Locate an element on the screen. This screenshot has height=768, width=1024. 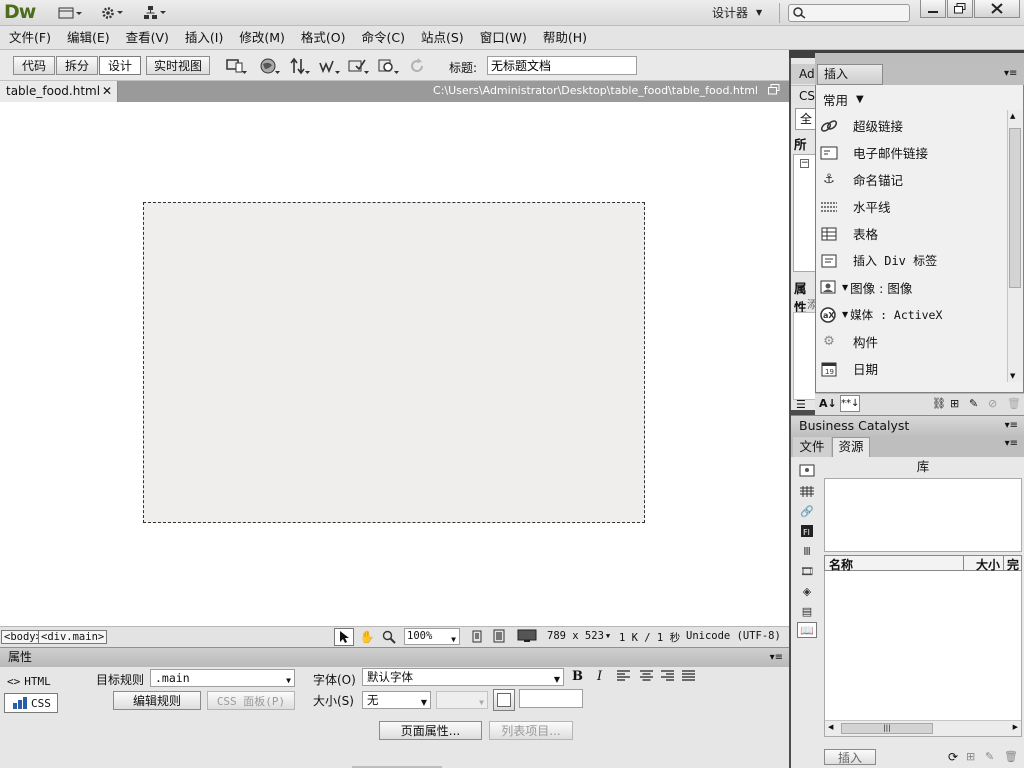
tag-selector-div-main: <div.main> is located at coordinates (73, 637).